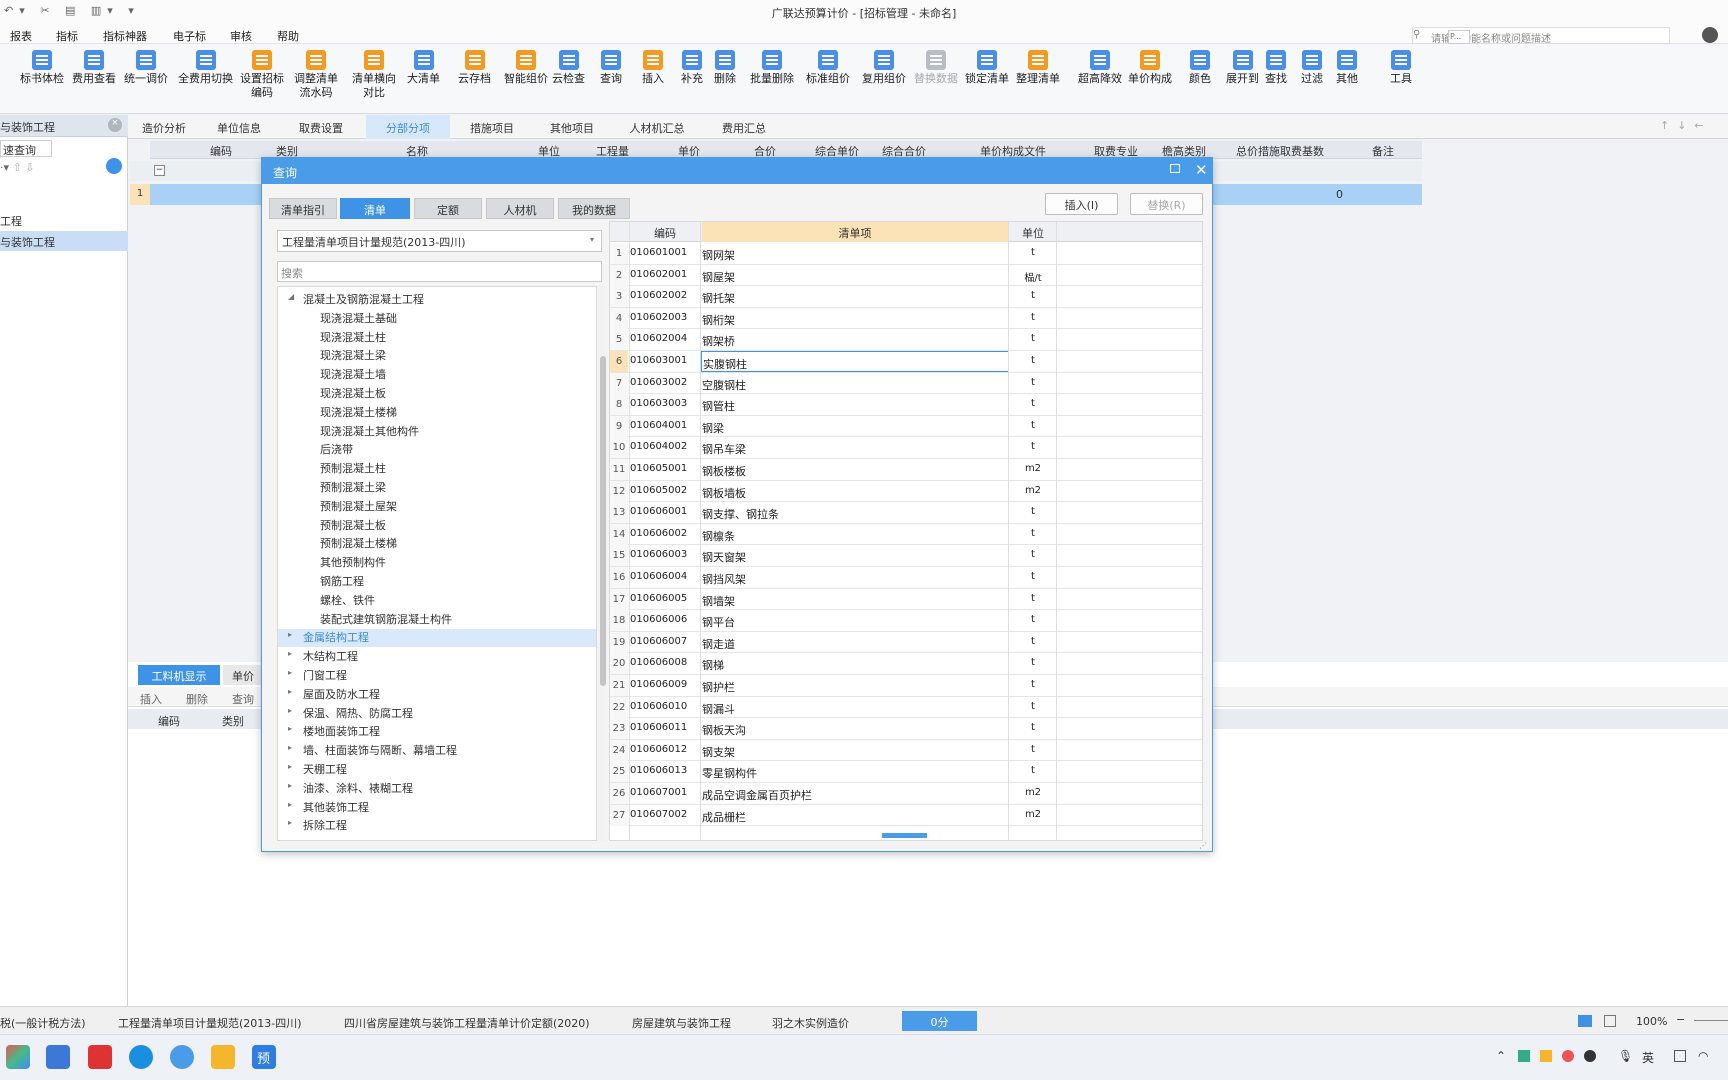  I want to click on ribbon-button-18: 复用组价, so click(884, 68).